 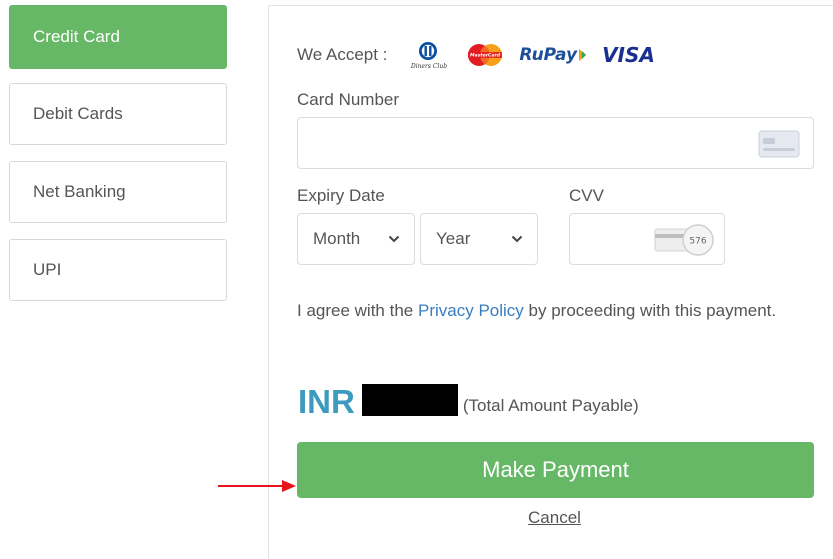 I want to click on cvv-card-back-icon: 576, so click(x=684, y=240).